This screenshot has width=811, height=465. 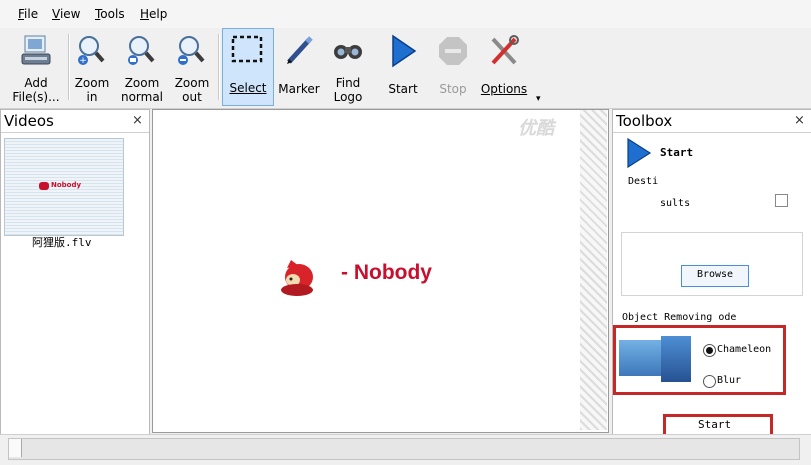 What do you see at coordinates (248, 88) in the screenshot?
I see `select-tool-label: Select` at bounding box center [248, 88].